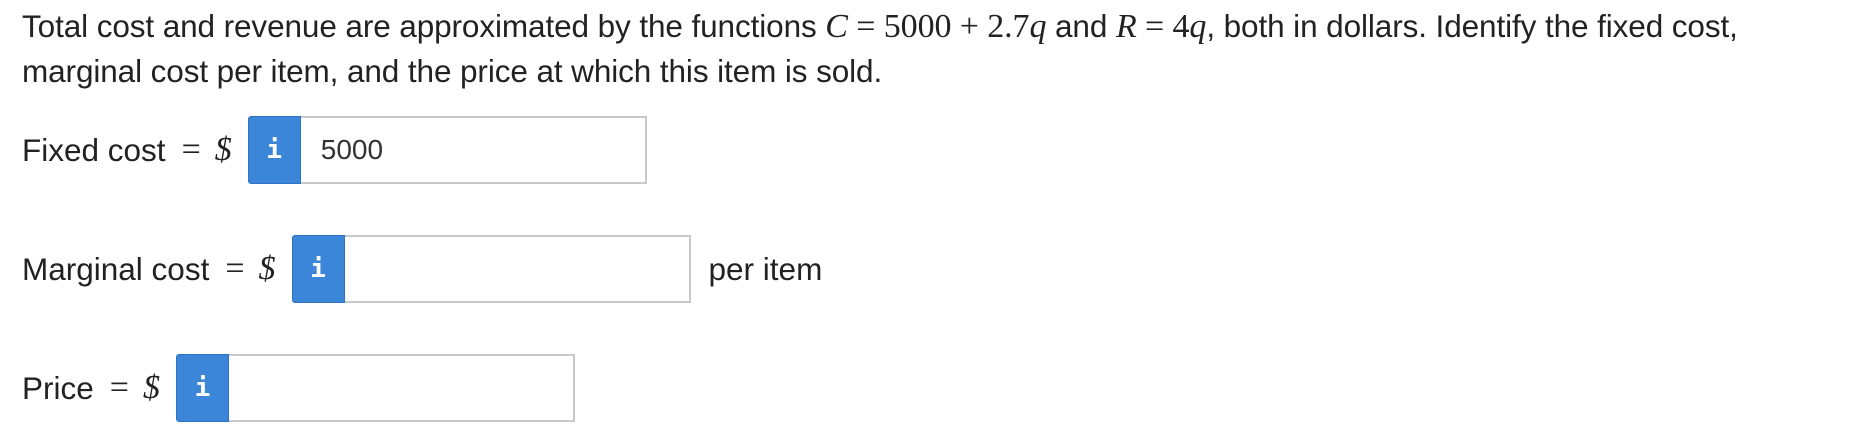 This screenshot has width=1874, height=434. Describe the element at coordinates (1081, 26) in the screenshot. I see `question-and: and` at that location.